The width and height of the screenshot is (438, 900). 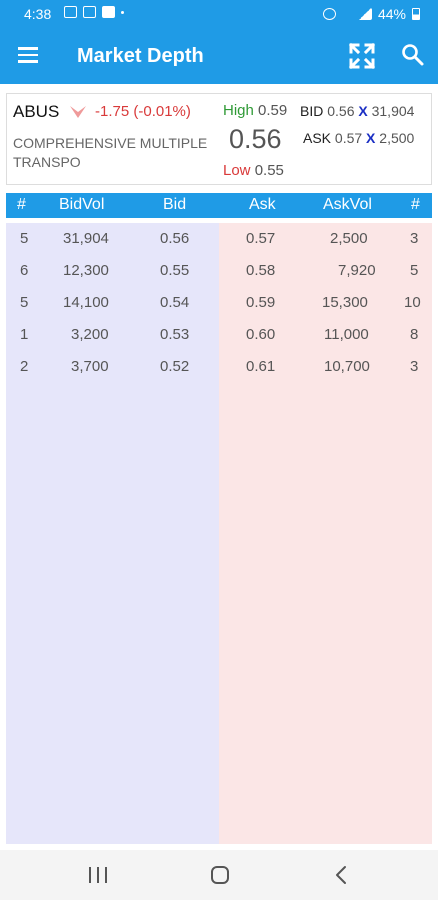 I want to click on table-row: 1 3,200 0.53 0.60 11,000 8, so click(x=219, y=336).